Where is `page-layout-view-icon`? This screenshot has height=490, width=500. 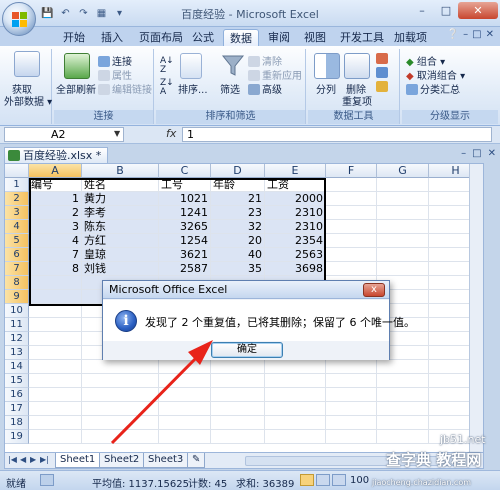 page-layout-view-icon is located at coordinates (323, 480).